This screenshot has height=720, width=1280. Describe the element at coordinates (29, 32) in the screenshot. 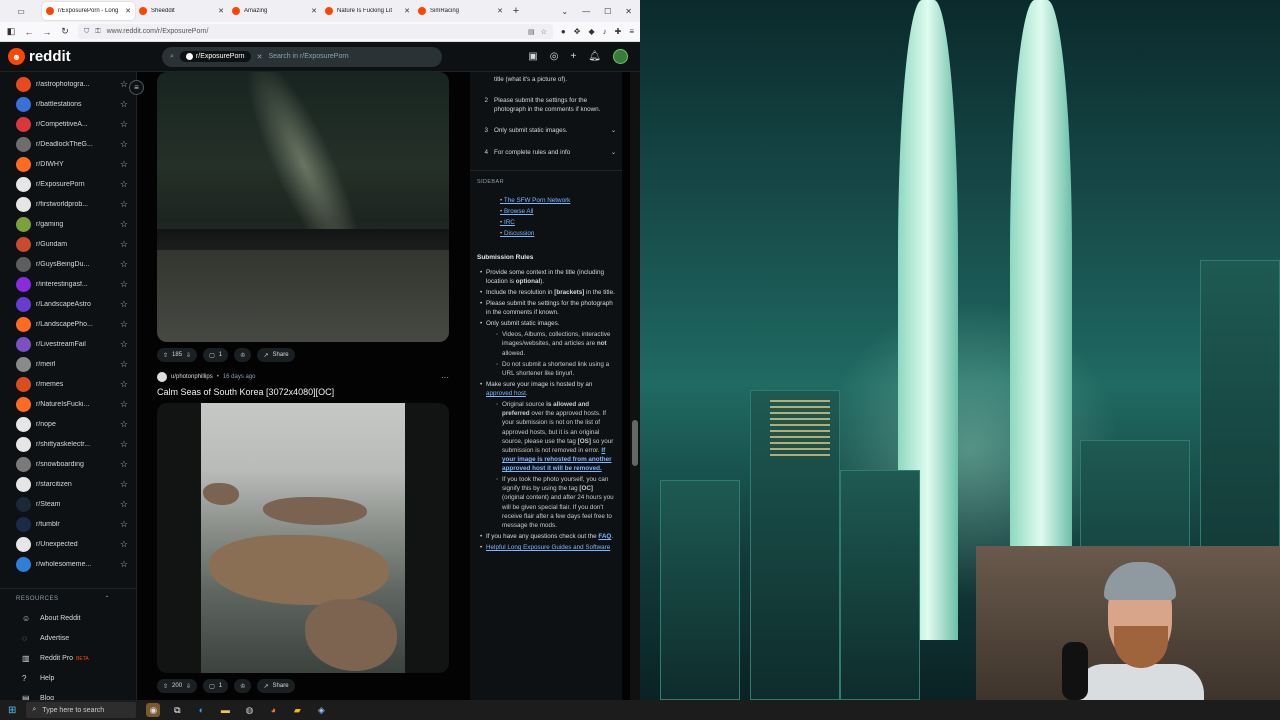

I see `back-icon: ←` at that location.